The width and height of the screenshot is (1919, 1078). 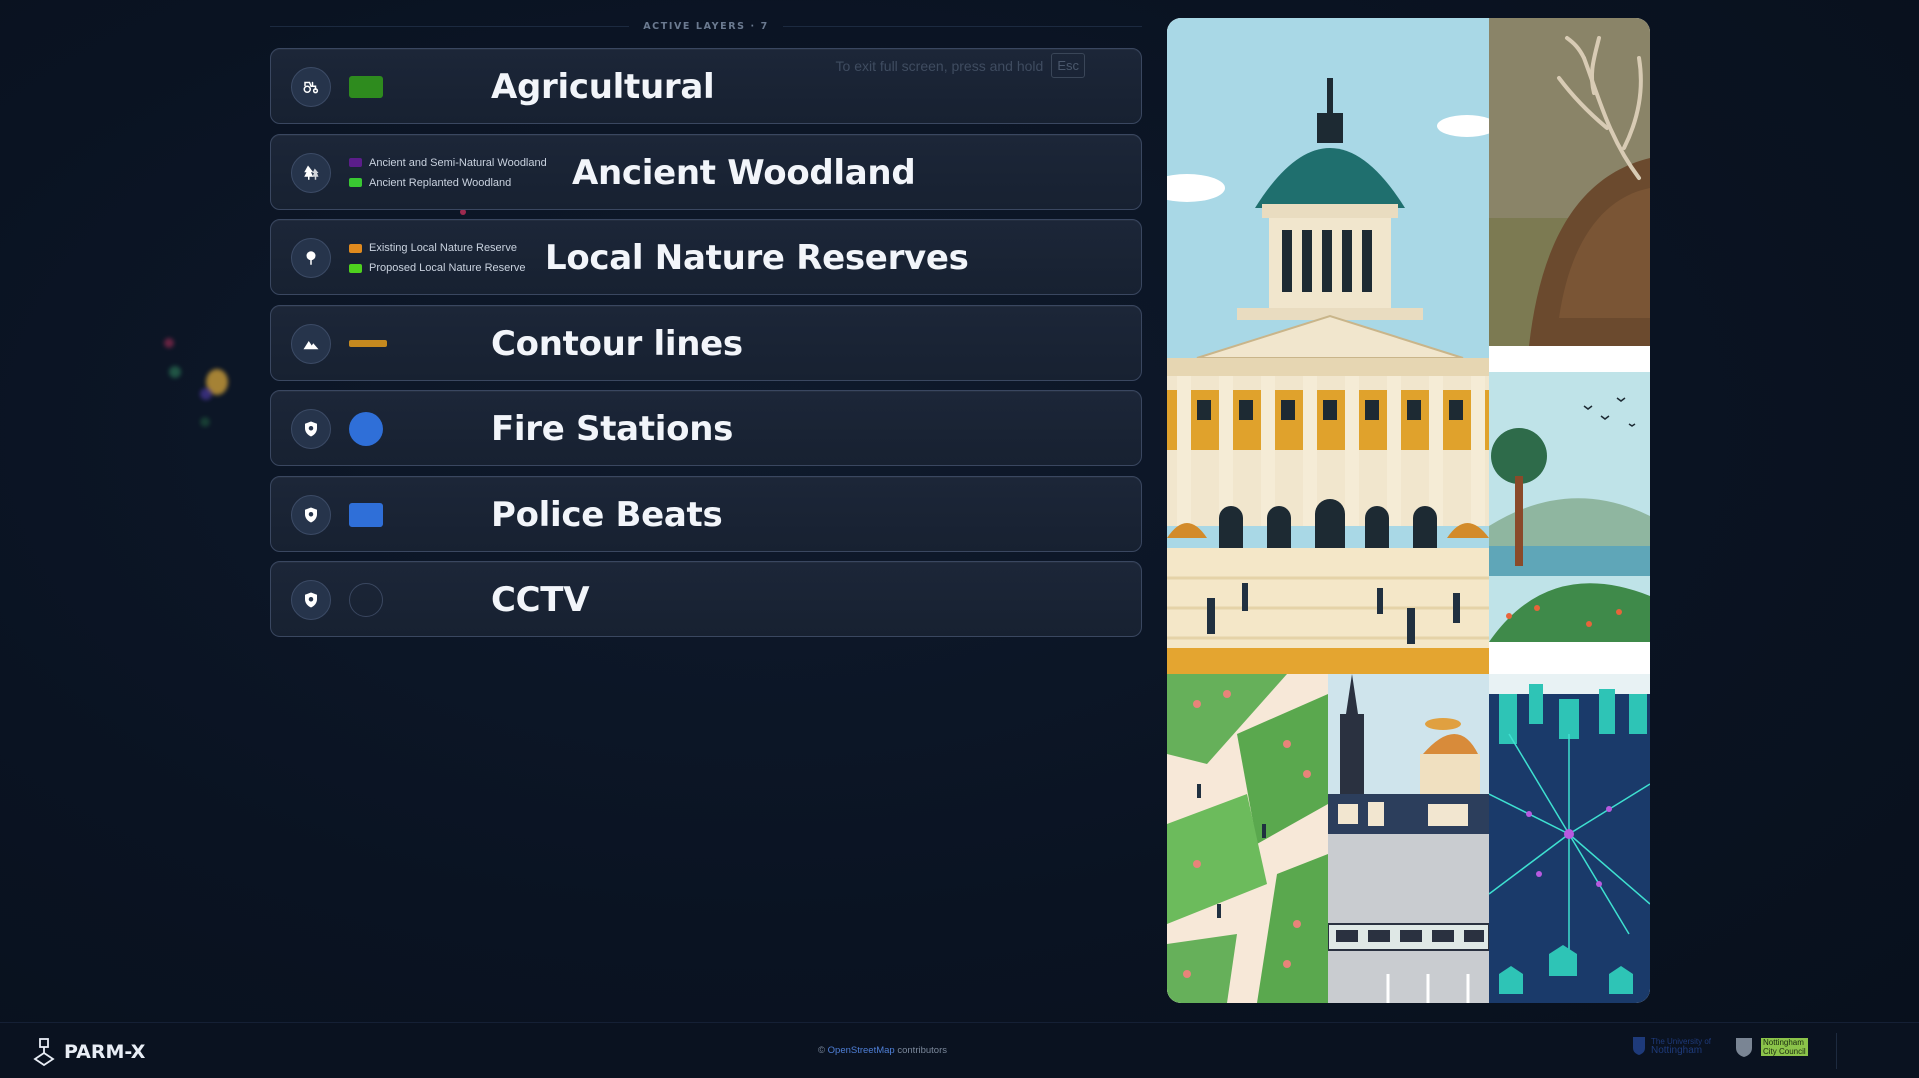 What do you see at coordinates (1569, 182) in the screenshot?
I see `stag-photo` at bounding box center [1569, 182].